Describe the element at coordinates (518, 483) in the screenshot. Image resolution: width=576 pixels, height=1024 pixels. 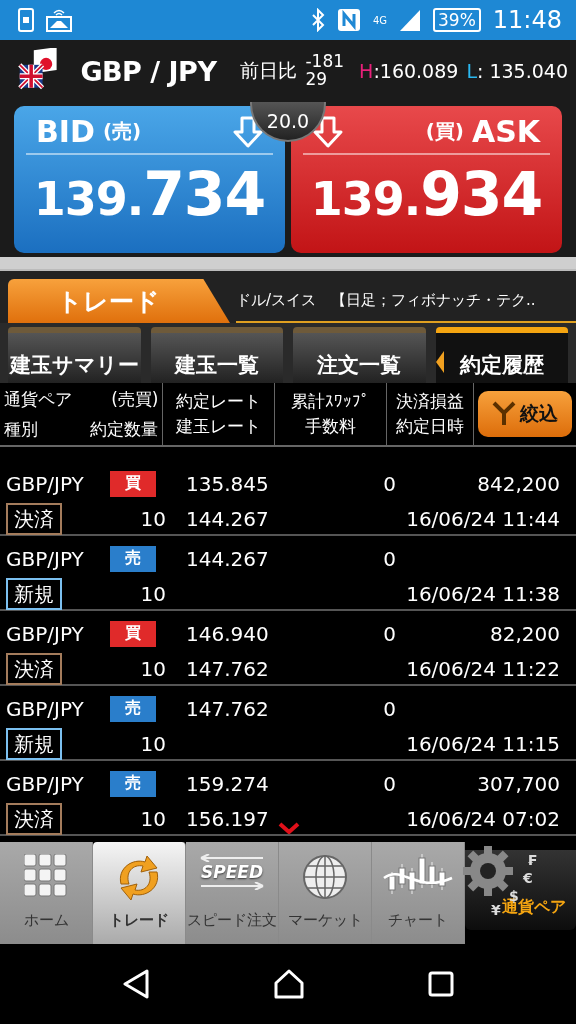
I see `pnl-cell: 842,200` at that location.